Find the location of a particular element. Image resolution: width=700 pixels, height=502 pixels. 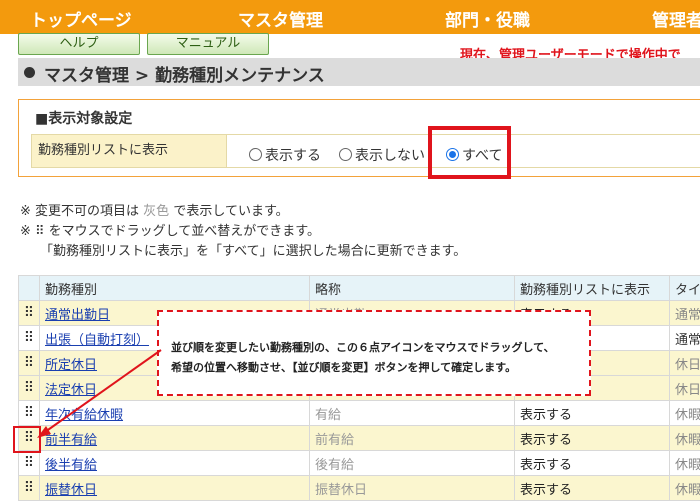

page-title: マスタ管理 > 勤務種別メンテナンス is located at coordinates (184, 76).